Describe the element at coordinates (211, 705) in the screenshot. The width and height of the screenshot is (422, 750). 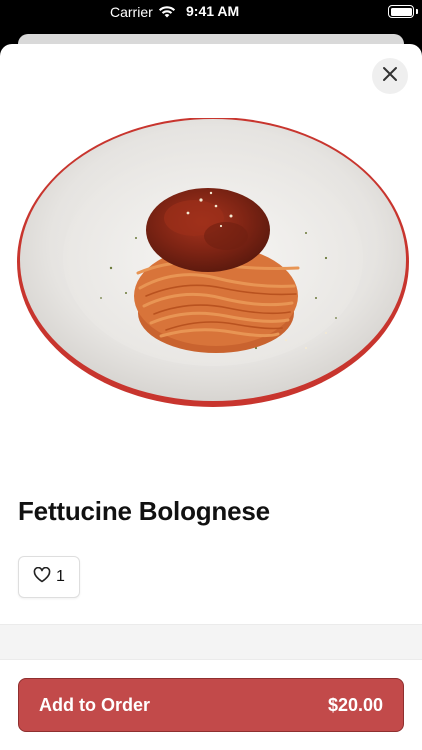
I see `add-to-order-button: Add to Order $20.00` at that location.